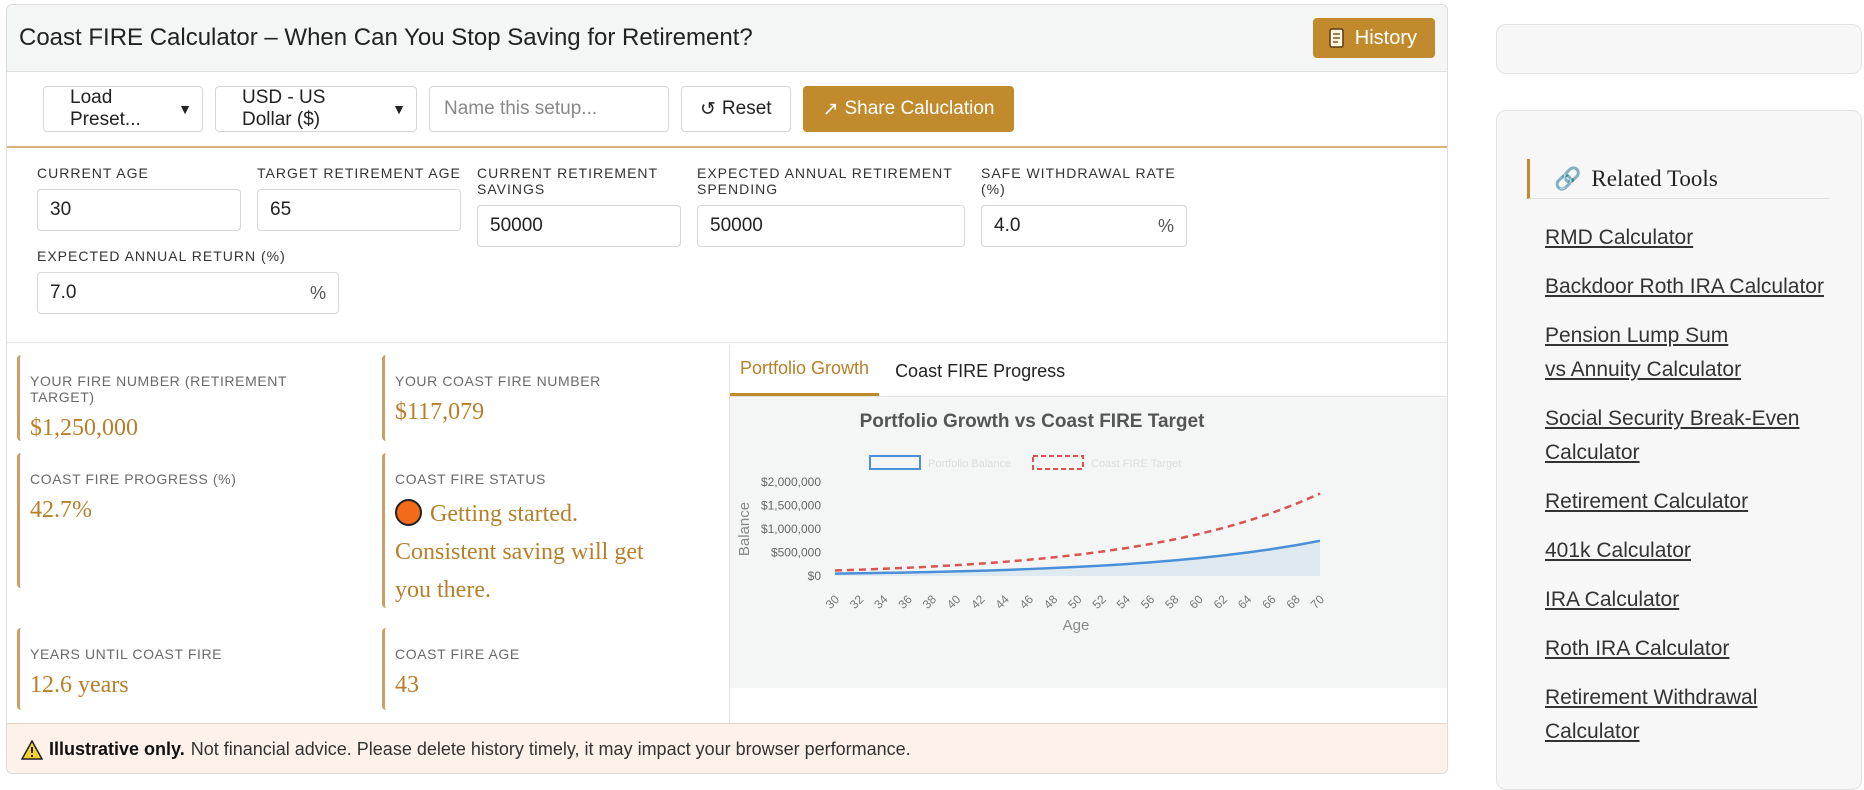  What do you see at coordinates (188, 293) in the screenshot?
I see `return-input: 7.0 %` at bounding box center [188, 293].